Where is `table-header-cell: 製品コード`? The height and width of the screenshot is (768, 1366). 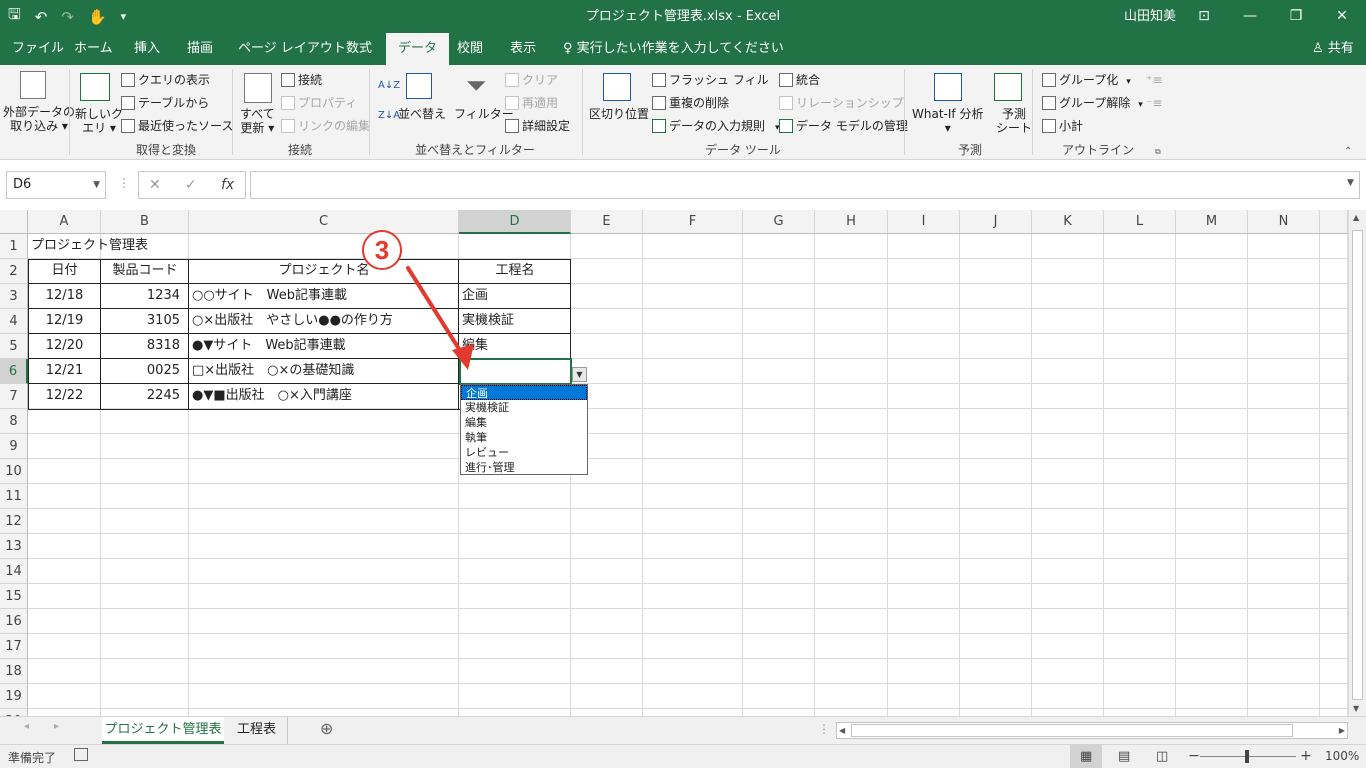 table-header-cell: 製品コード is located at coordinates (145, 271).